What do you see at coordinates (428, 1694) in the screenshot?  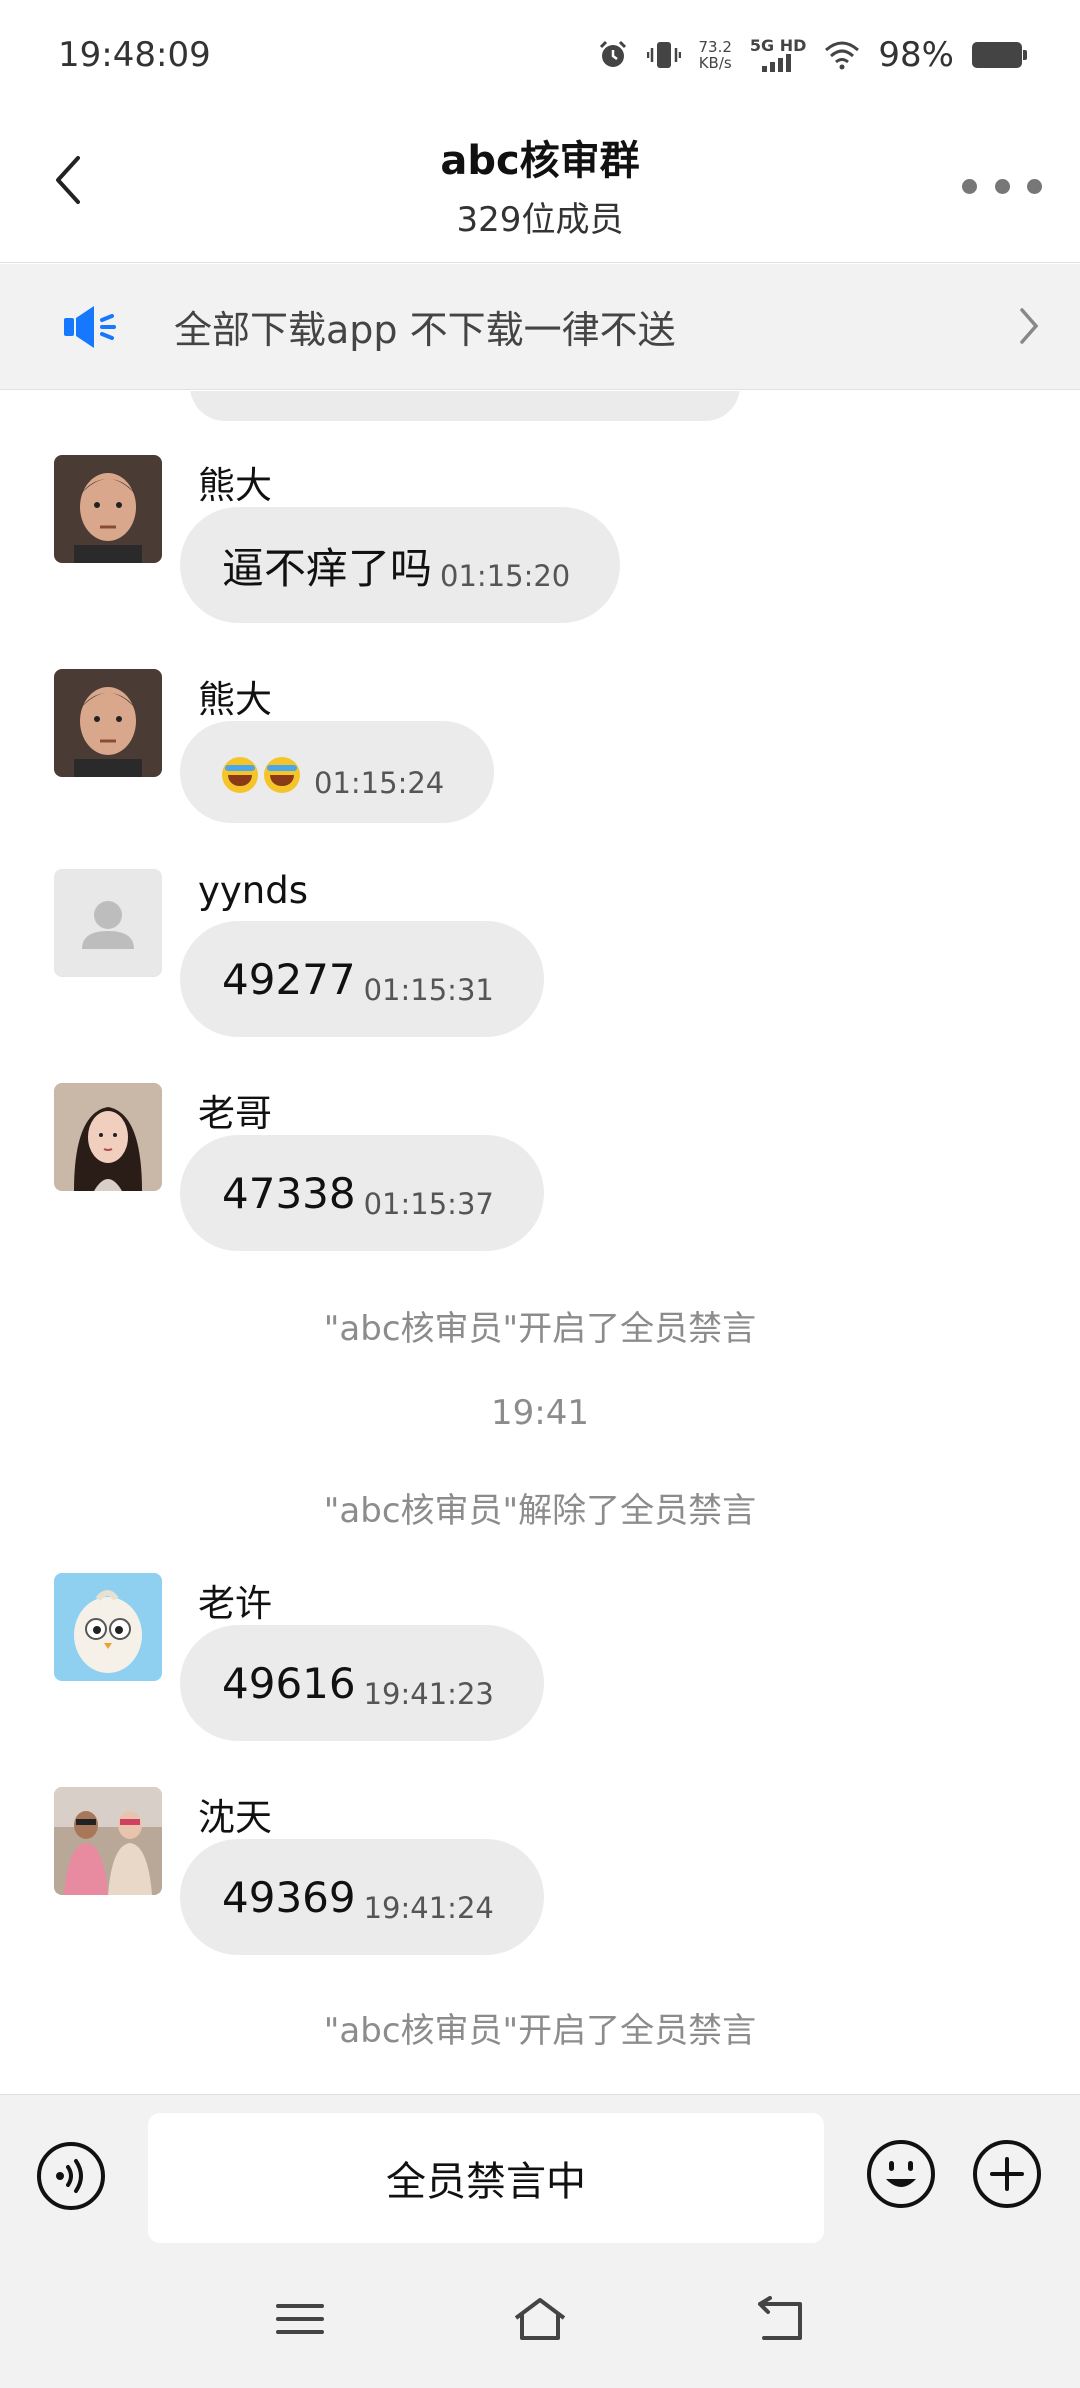 I see `message-time: 19:41:23` at bounding box center [428, 1694].